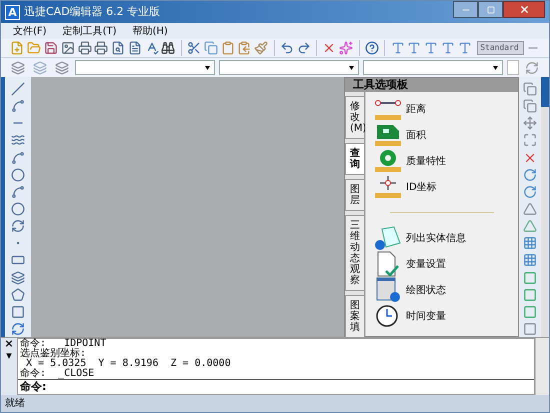  What do you see at coordinates (426, 264) in the screenshot?
I see `palette-tool-label: 变量设置` at bounding box center [426, 264].